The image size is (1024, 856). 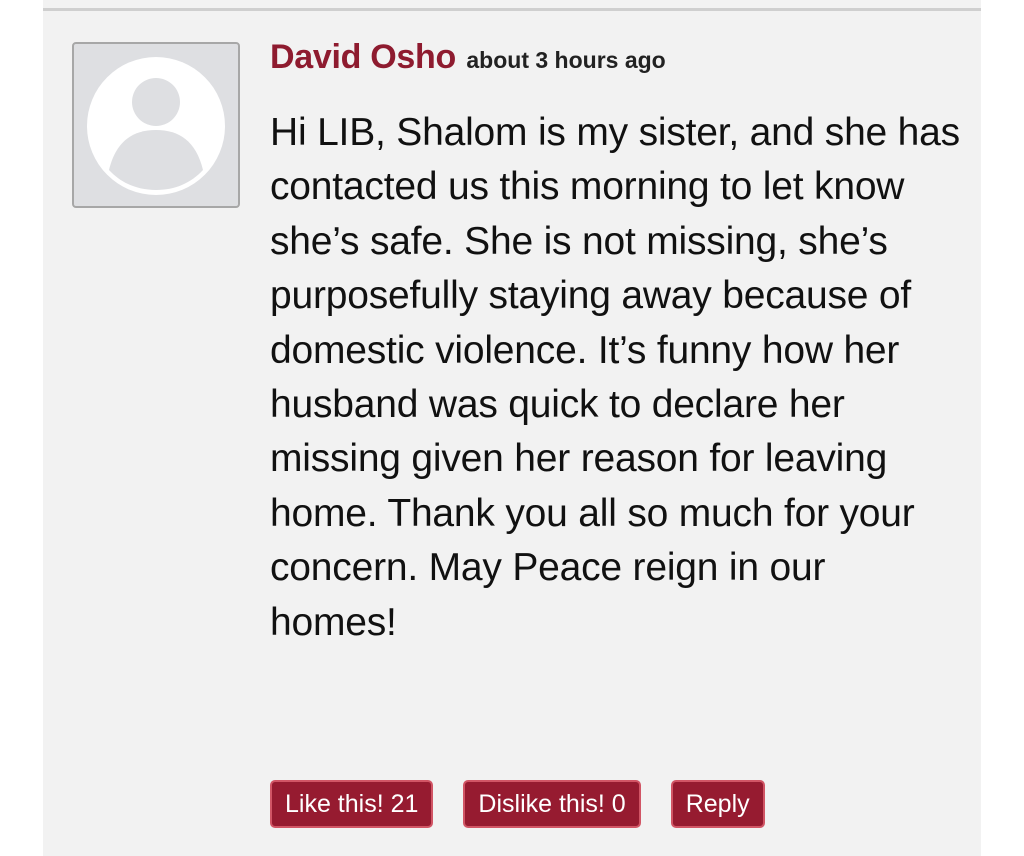 I want to click on comment-header: David Osho about 3 hours ago, so click(x=615, y=64).